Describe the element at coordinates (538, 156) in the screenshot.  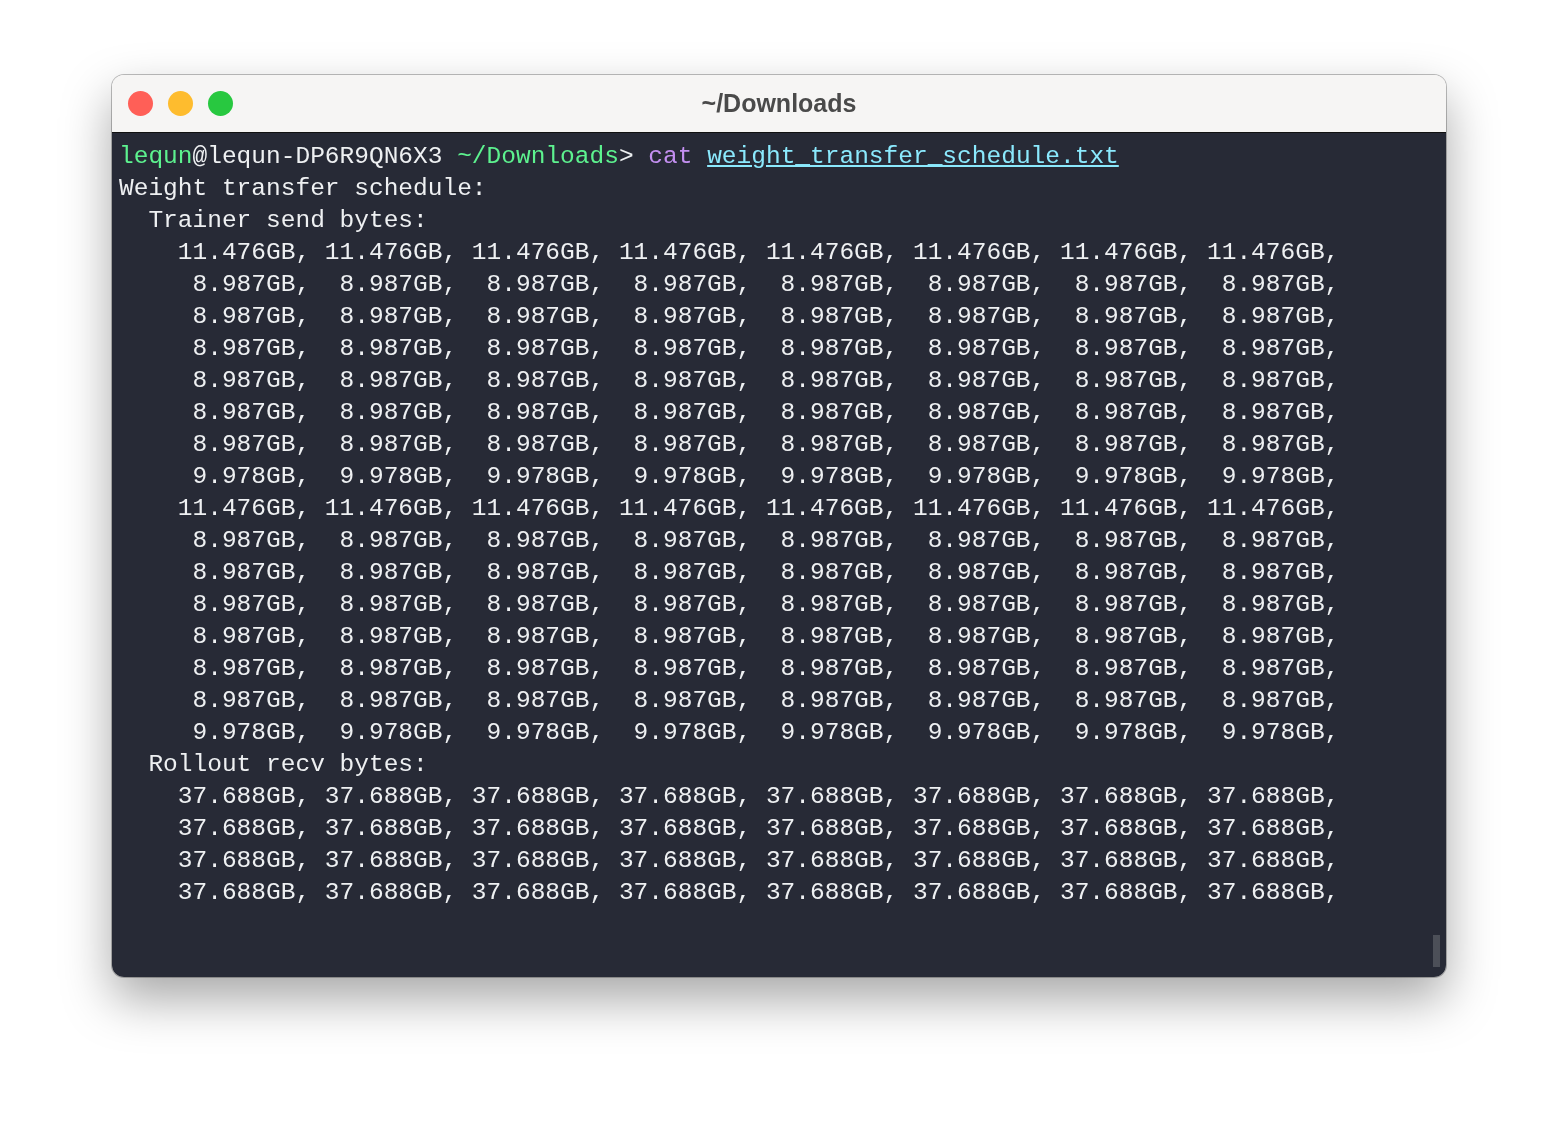
I see `prompt-path: ~/Downloads` at that location.